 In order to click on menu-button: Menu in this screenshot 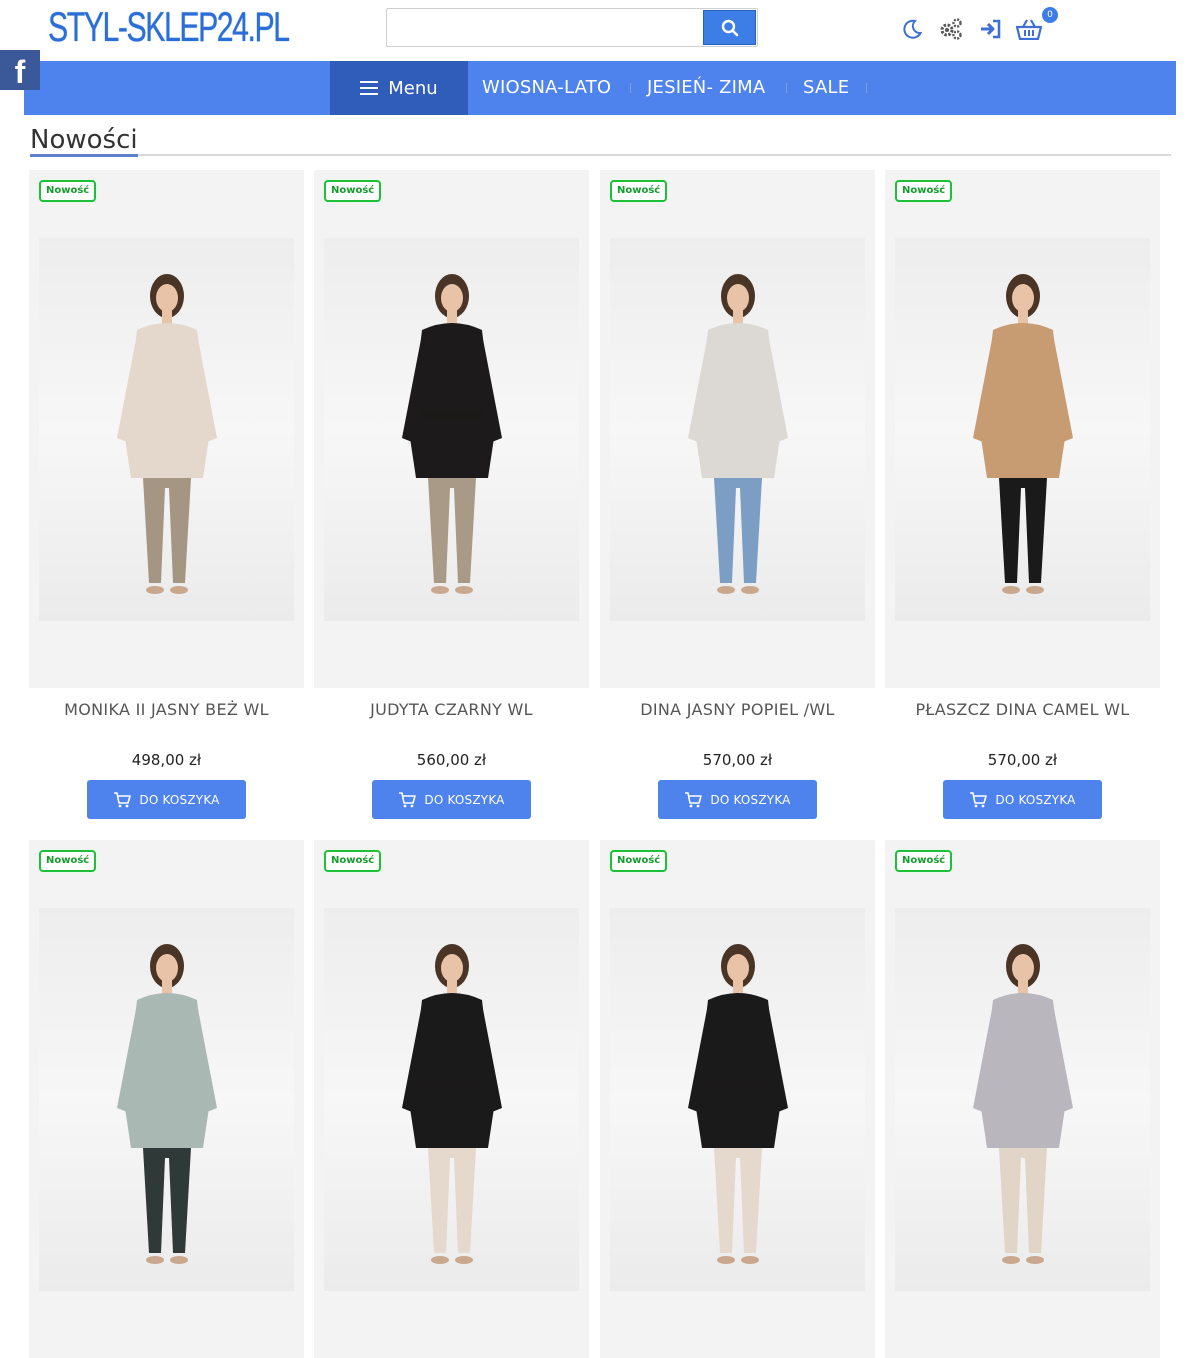, I will do `click(399, 88)`.